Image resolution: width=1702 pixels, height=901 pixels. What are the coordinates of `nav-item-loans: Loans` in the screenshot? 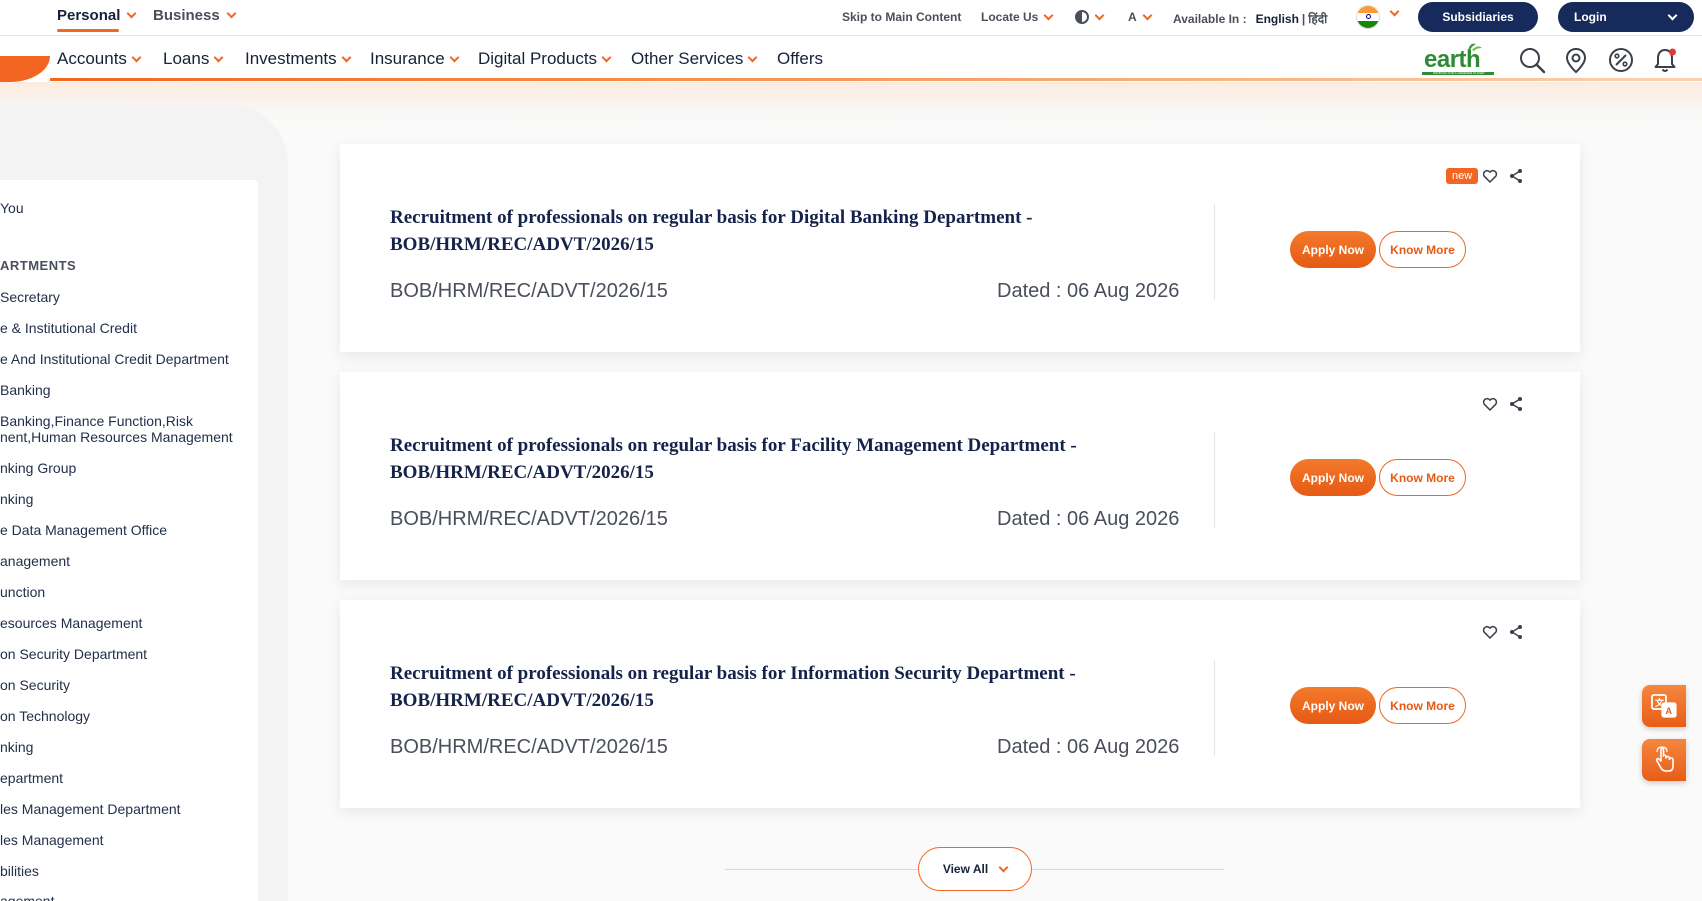 It's located at (193, 59).